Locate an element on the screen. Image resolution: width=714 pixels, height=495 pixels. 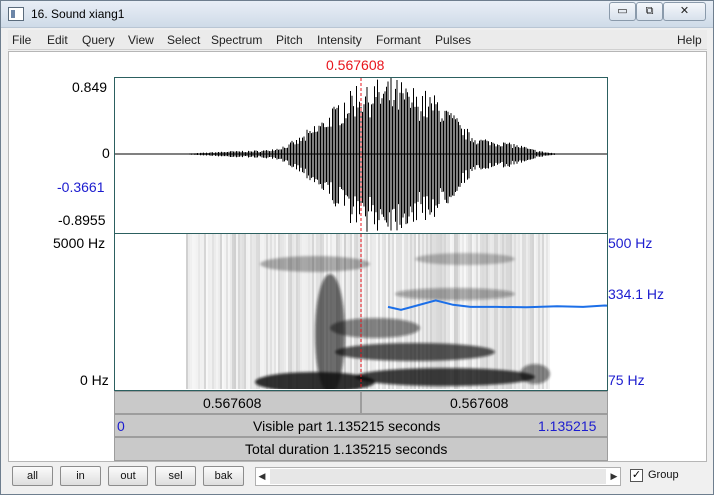
zoom-in-button: in is located at coordinates (80, 476).